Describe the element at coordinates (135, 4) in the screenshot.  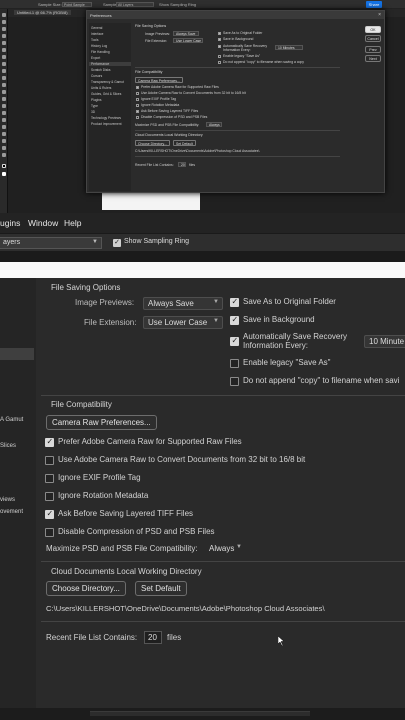
I see `sample-select: All Layers` at that location.